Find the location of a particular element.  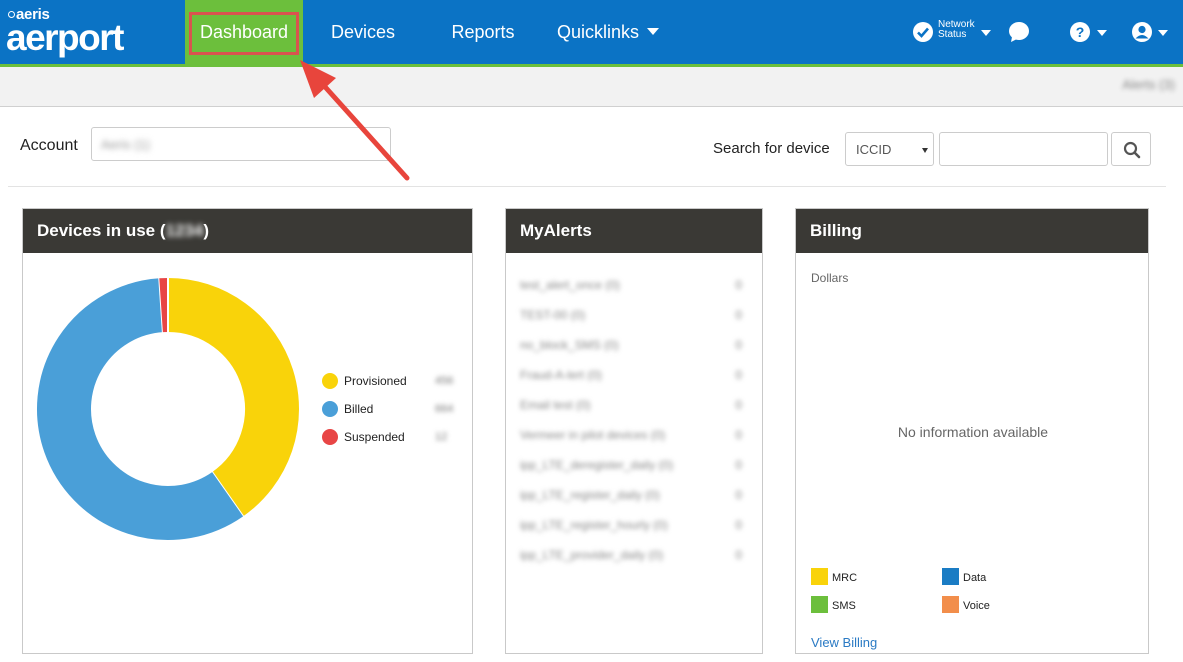

devices-panel-title: Devices in use (1234) is located at coordinates (247, 231).